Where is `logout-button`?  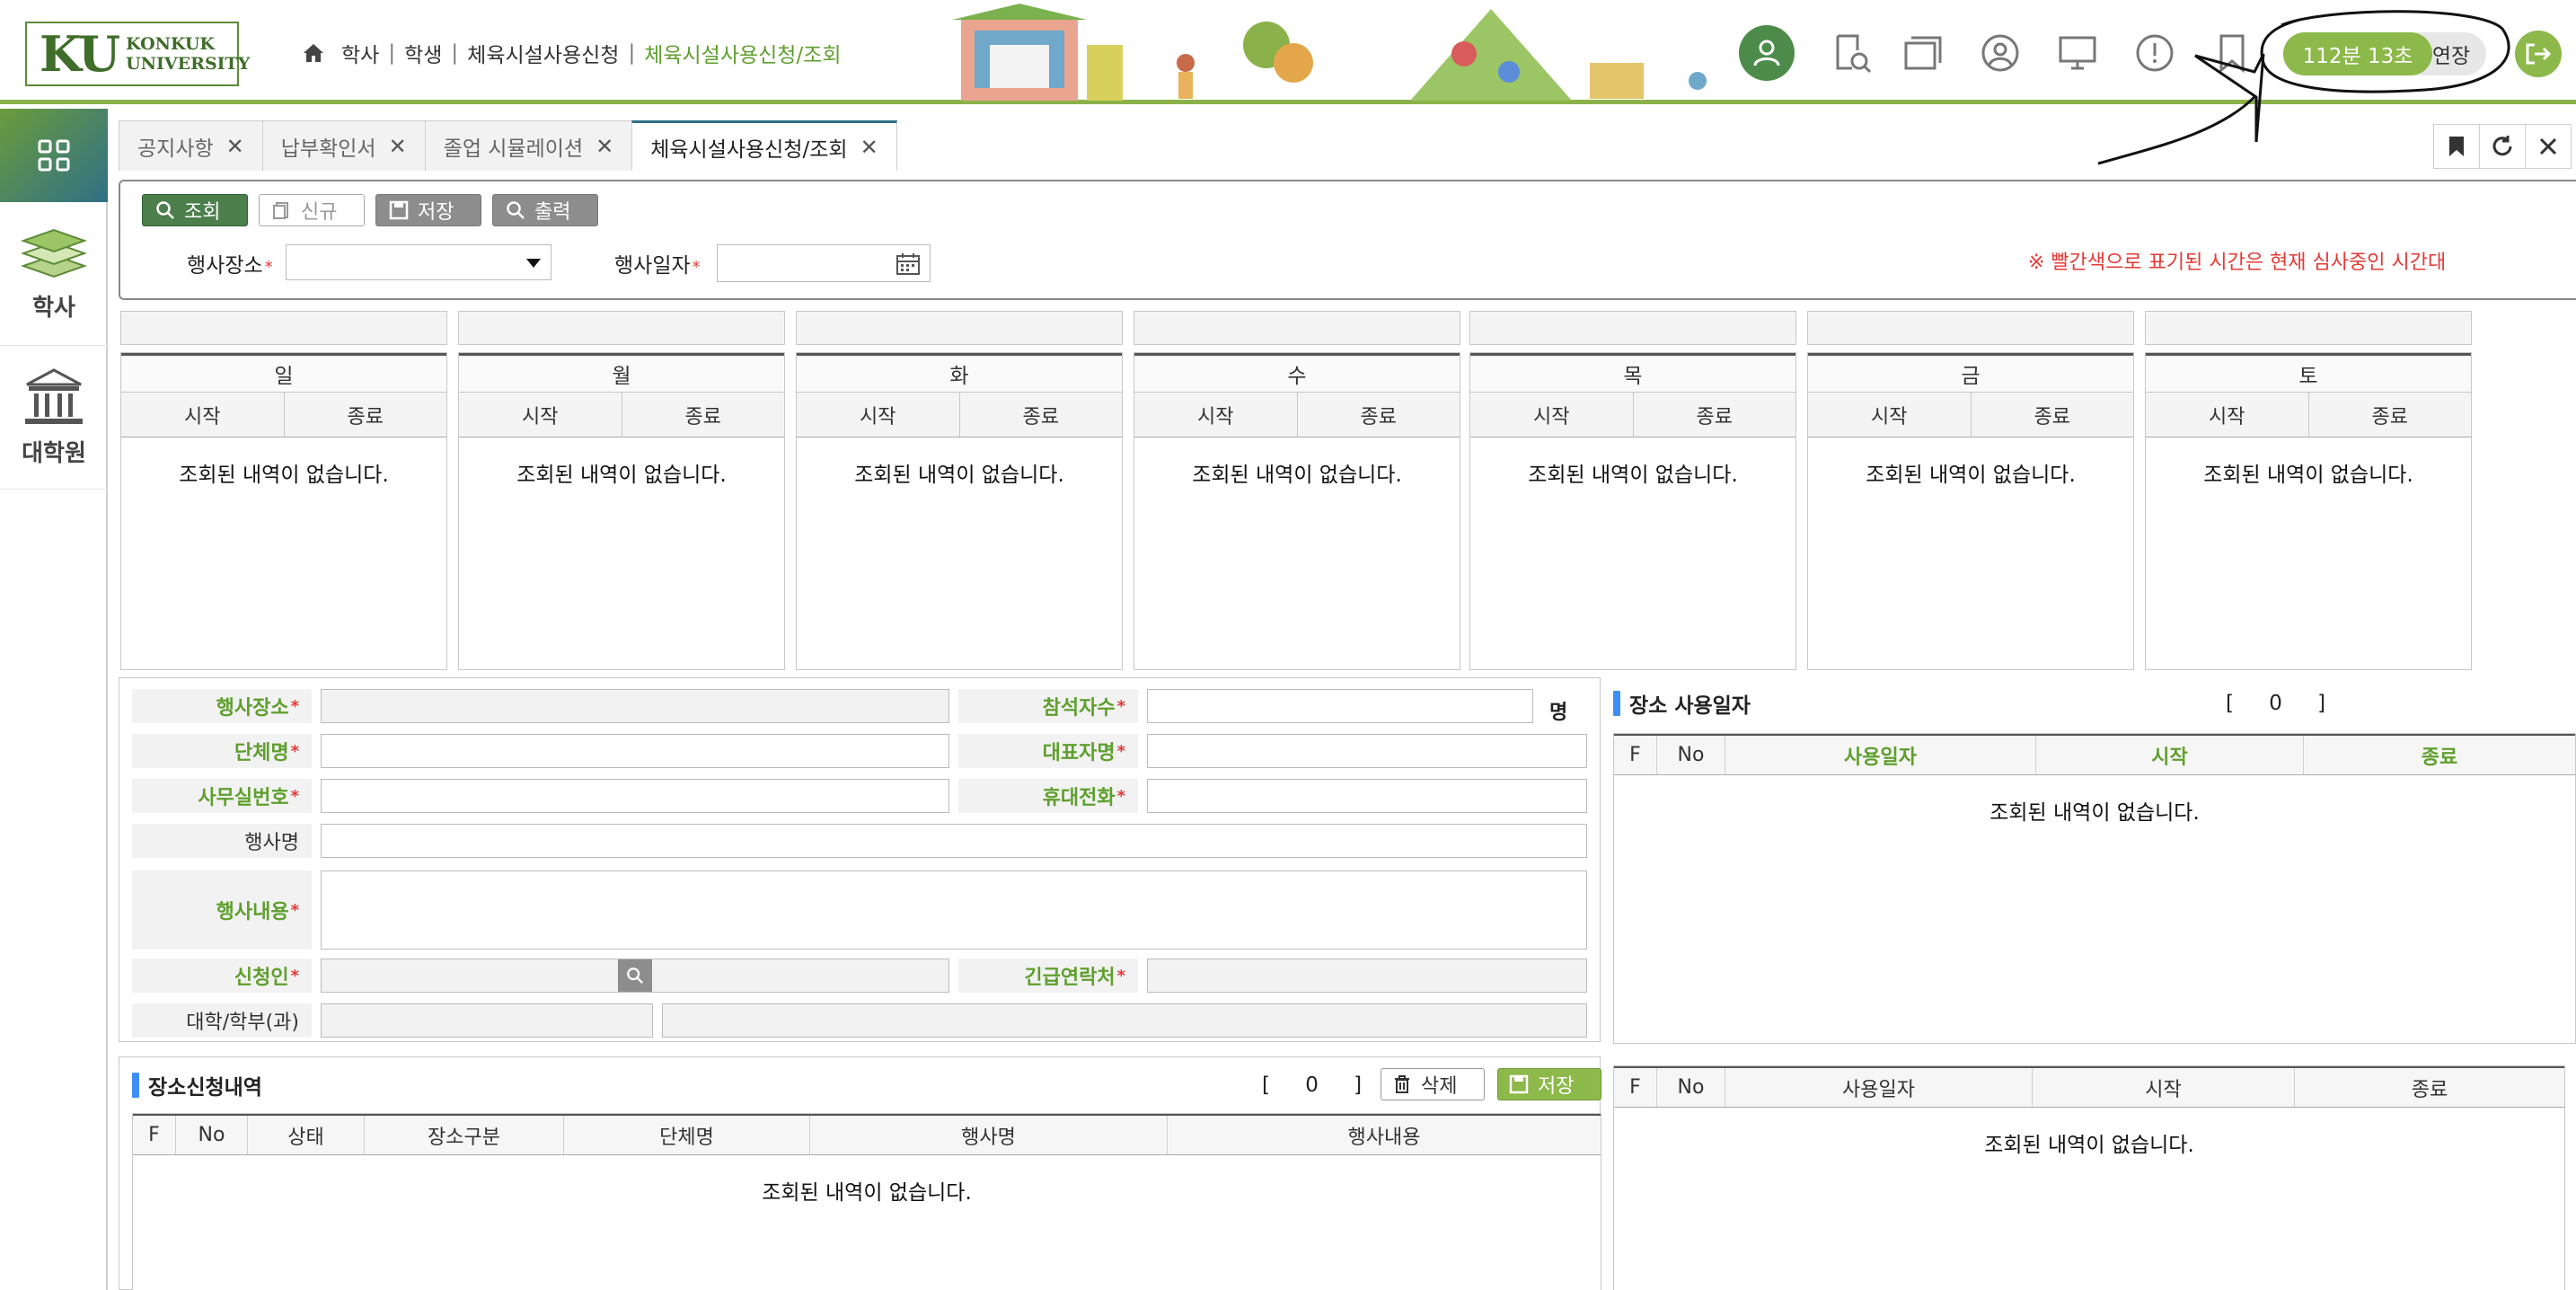 logout-button is located at coordinates (2538, 54).